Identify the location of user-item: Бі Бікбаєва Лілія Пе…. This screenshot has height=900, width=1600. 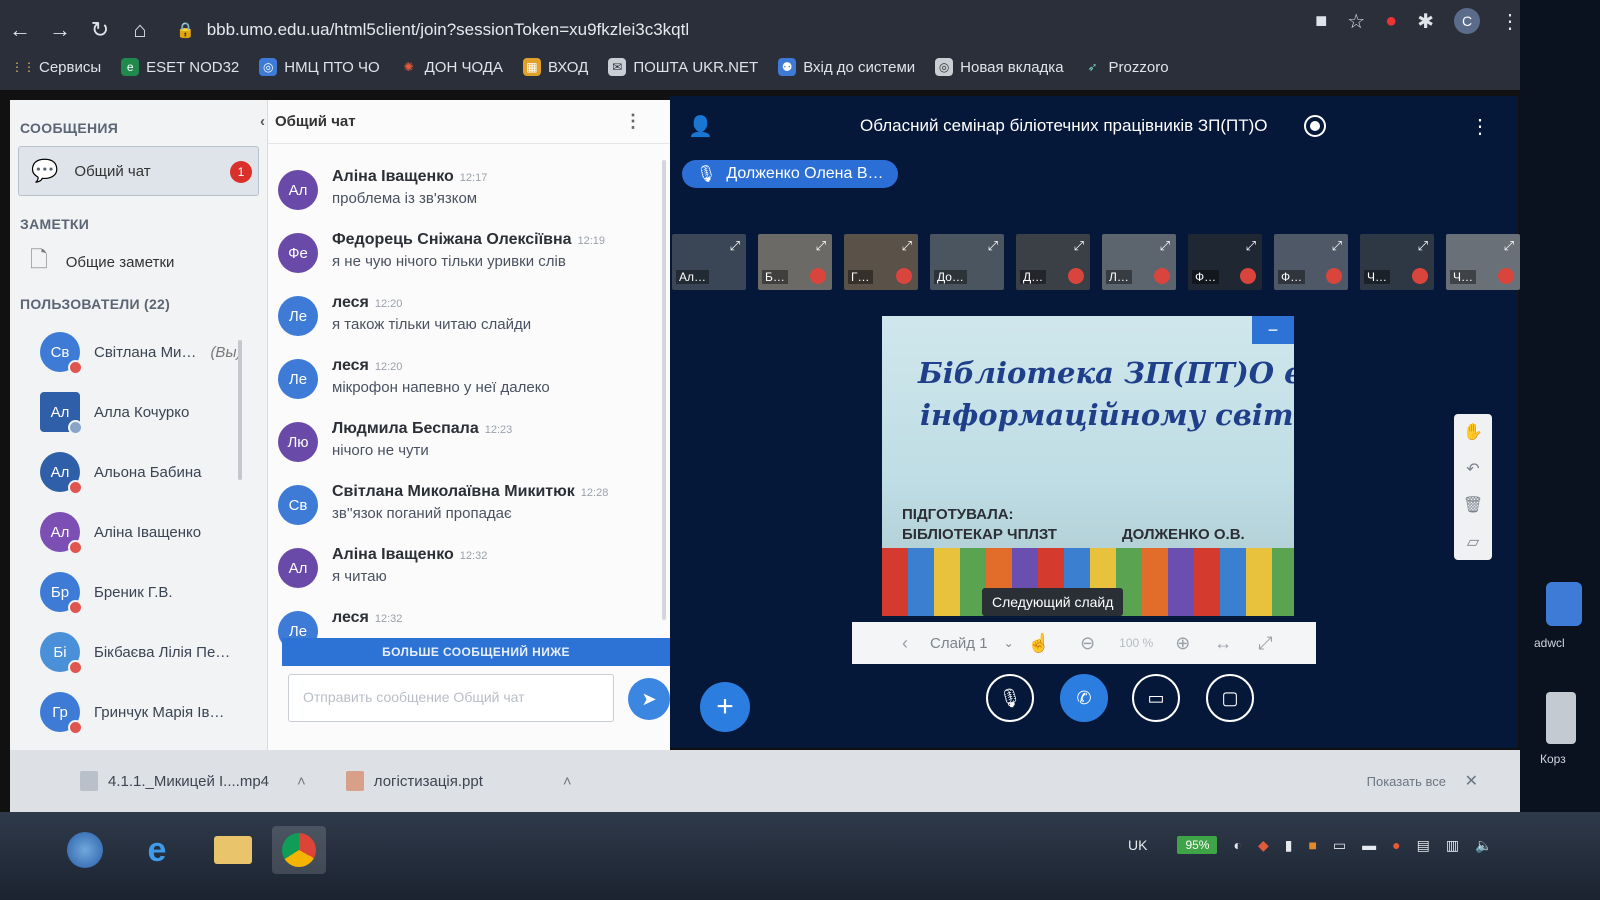
(138, 652).